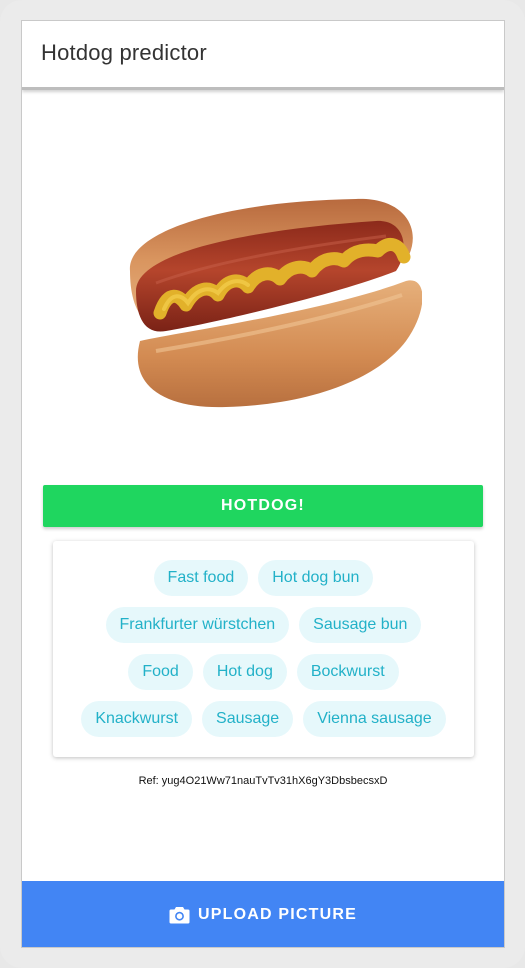  What do you see at coordinates (347, 672) in the screenshot?
I see `tag-chip: Bockwurst` at bounding box center [347, 672].